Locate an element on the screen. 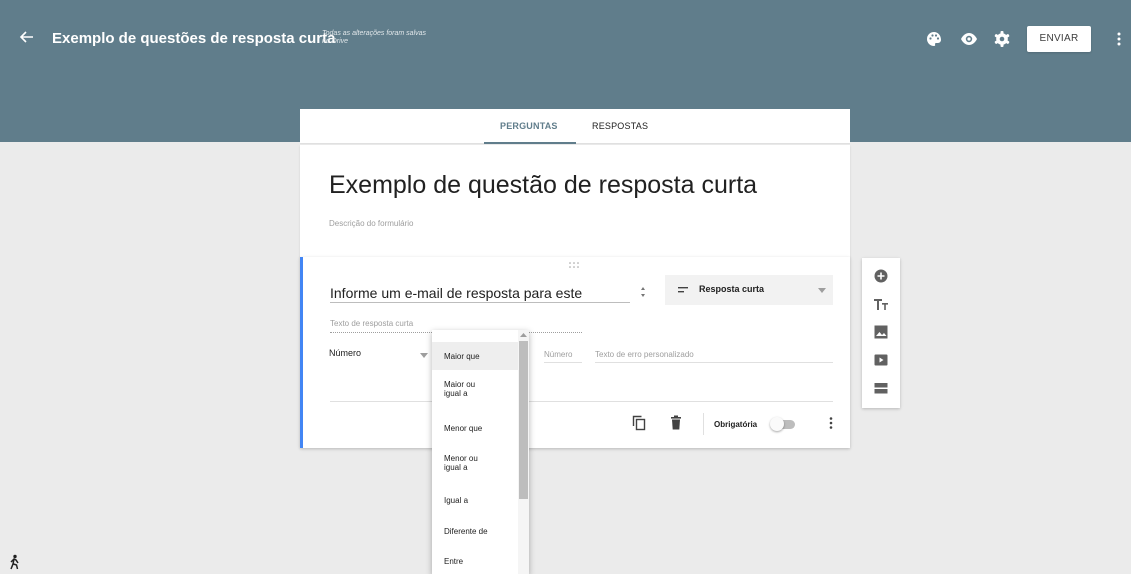 The height and width of the screenshot is (574, 1131). scroll-up-icon is located at coordinates (523, 334).